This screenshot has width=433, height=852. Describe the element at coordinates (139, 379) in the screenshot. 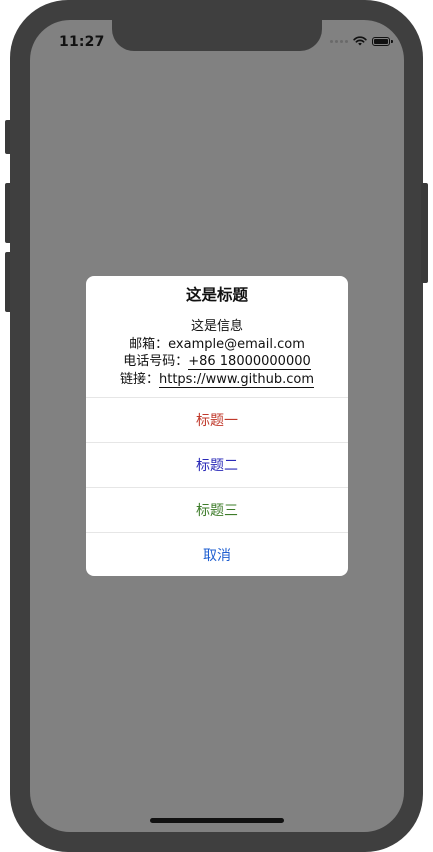

I see `url-label: 链接：` at that location.